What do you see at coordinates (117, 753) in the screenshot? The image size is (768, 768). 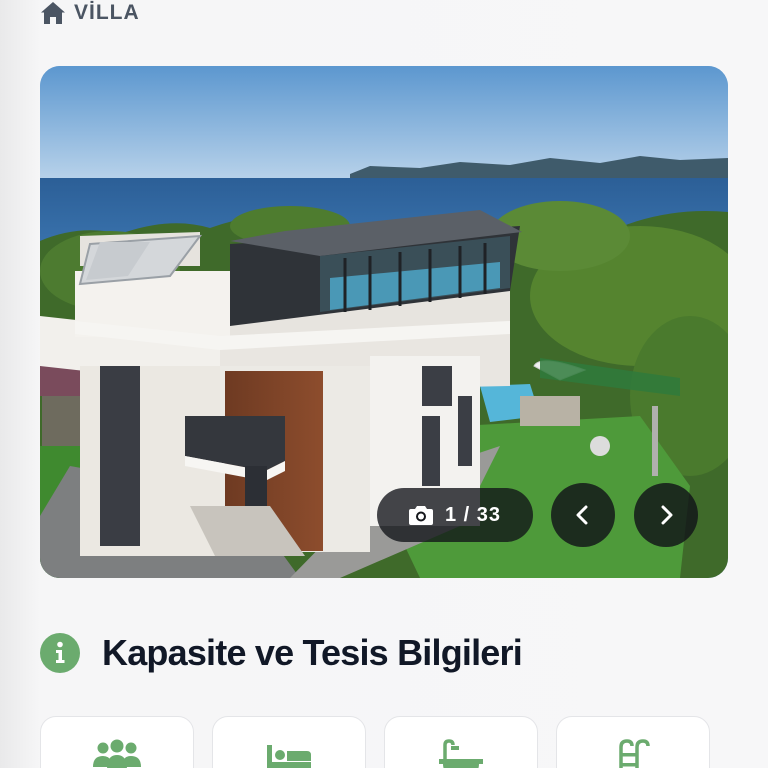 I see `guests-icon` at bounding box center [117, 753].